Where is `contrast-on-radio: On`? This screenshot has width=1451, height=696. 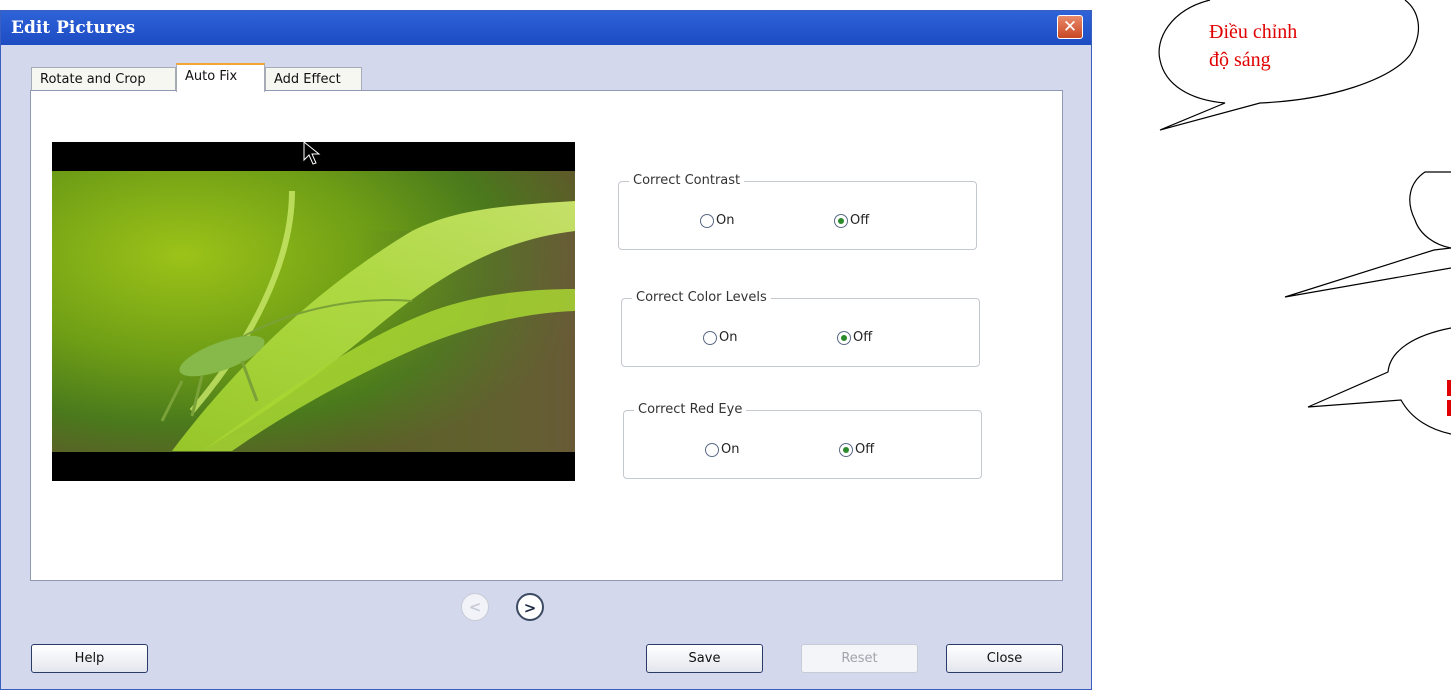 contrast-on-radio: On is located at coordinates (717, 221).